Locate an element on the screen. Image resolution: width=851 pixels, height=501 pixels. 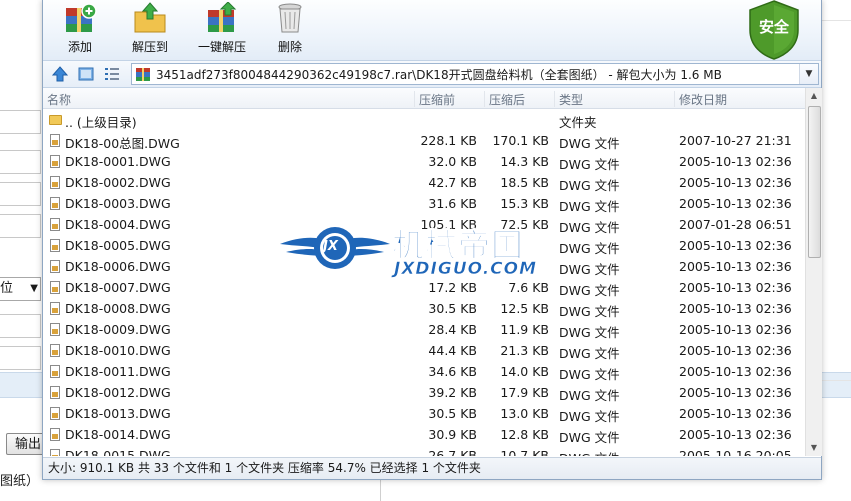
parent-folder-row: .. (上级目录) 文件夹 is located at coordinates (424, 119).